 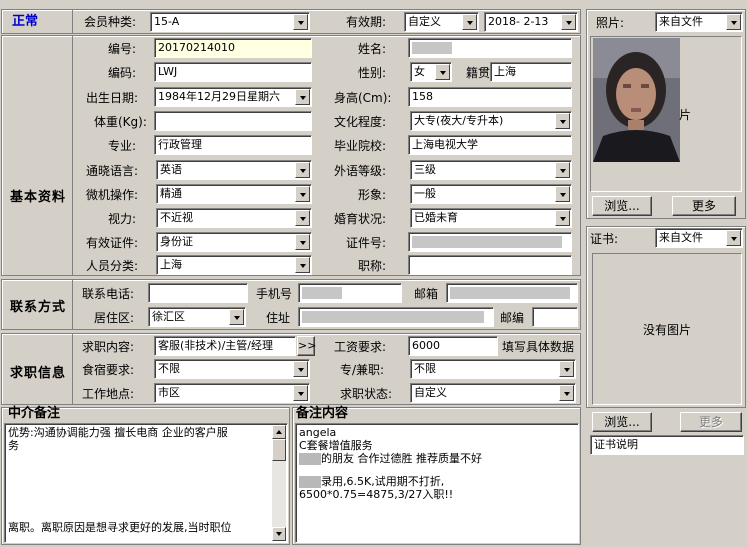 I want to click on category-select: 上海, so click(x=234, y=265).